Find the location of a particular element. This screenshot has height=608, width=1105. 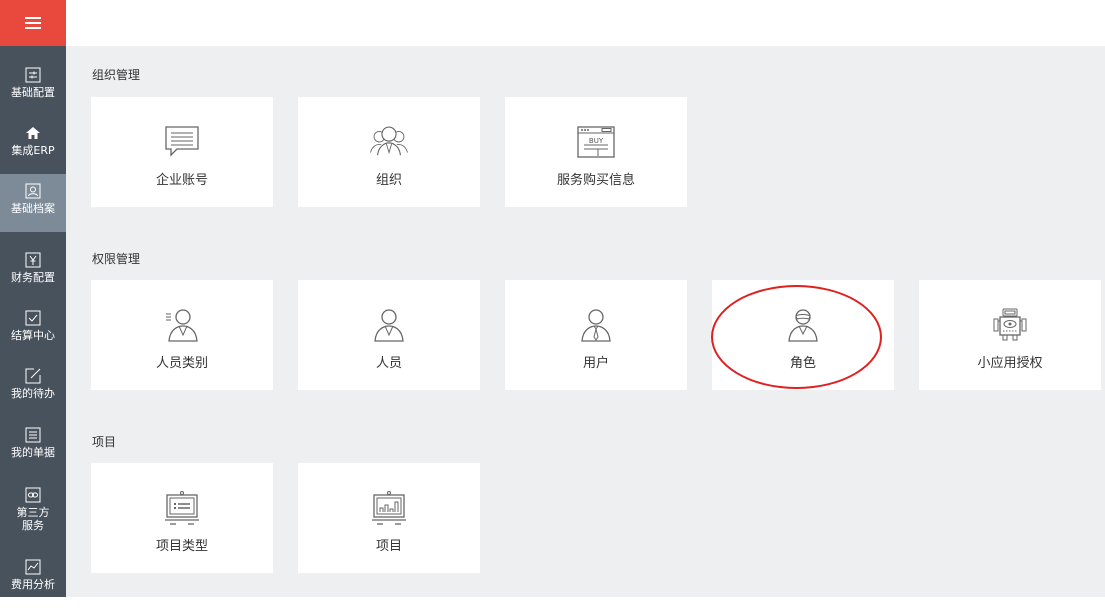

sidebar-item-finance-config: 财务配置 is located at coordinates (33, 272).